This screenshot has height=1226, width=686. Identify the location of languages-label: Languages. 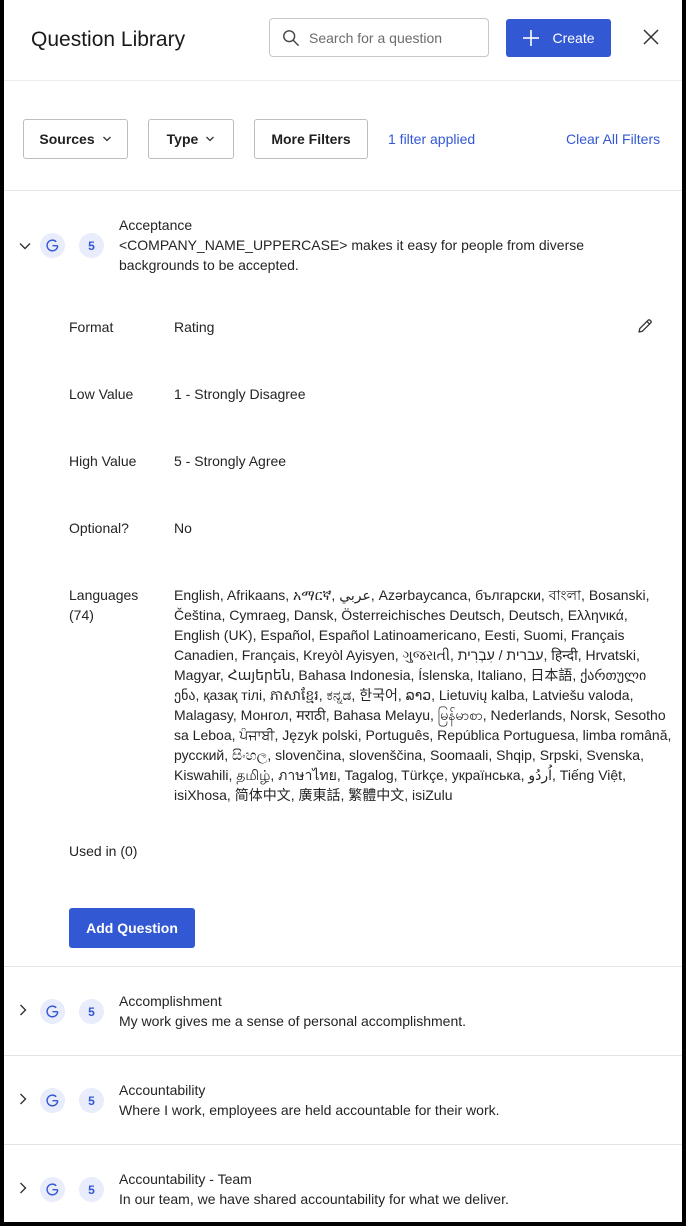
(104, 595).